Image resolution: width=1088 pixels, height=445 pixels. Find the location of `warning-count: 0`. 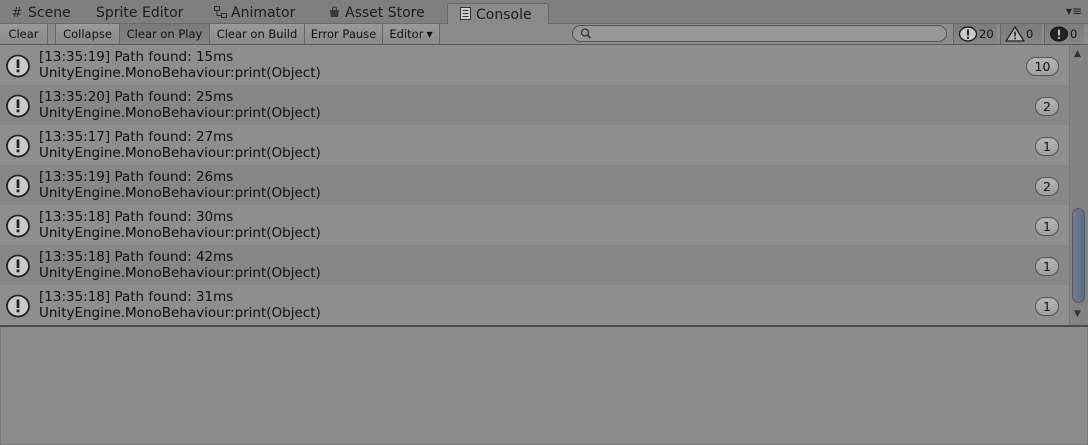

warning-count: 0 is located at coordinates (1030, 34).